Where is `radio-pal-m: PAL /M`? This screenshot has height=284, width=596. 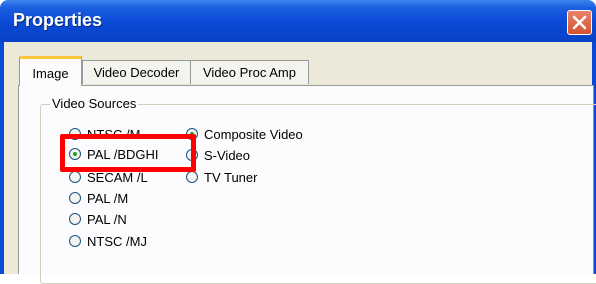 radio-pal-m: PAL /M is located at coordinates (119, 199).